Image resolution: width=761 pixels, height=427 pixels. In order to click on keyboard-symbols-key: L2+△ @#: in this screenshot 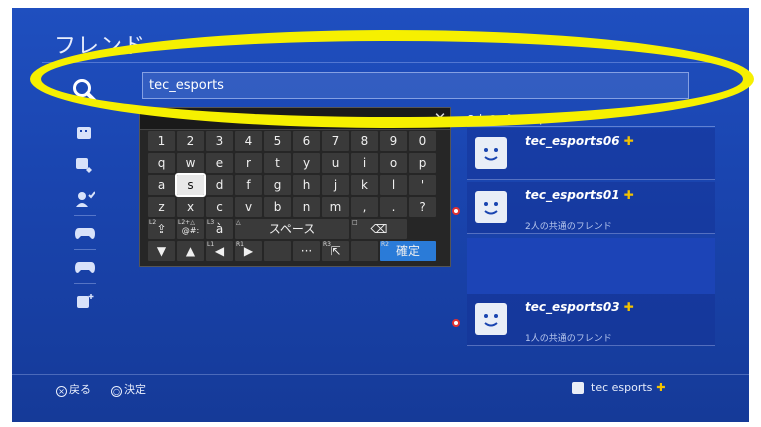, I will do `click(190, 229)`.